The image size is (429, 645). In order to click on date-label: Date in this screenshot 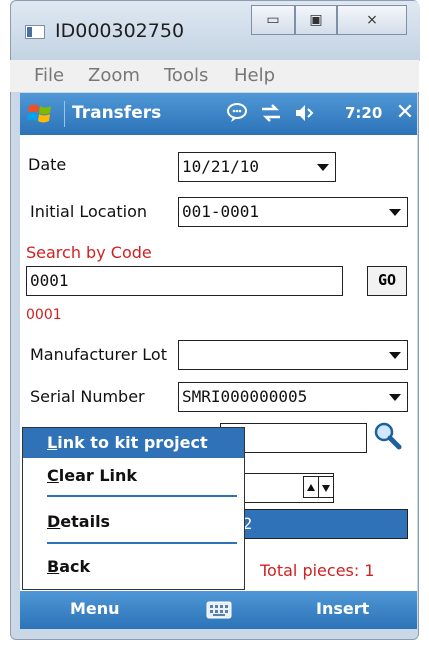, I will do `click(47, 164)`.